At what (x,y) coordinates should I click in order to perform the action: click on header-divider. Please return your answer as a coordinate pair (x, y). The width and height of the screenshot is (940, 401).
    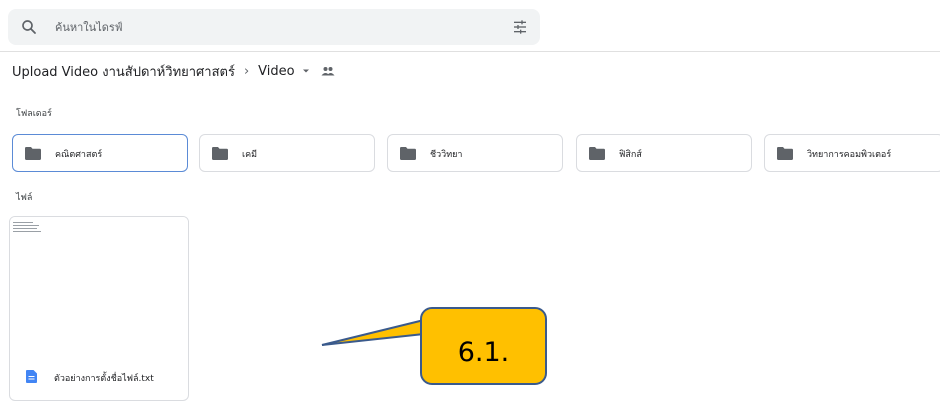
    Looking at the image, I should click on (470, 51).